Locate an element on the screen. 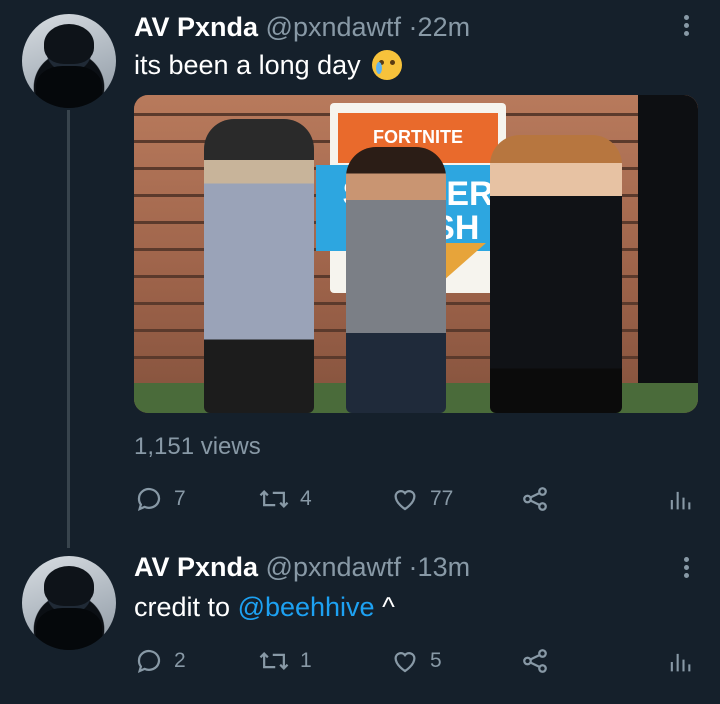 The height and width of the screenshot is (704, 720). tweet-header: AV Pxnda @pxndawtf ·13m is located at coordinates (302, 567).